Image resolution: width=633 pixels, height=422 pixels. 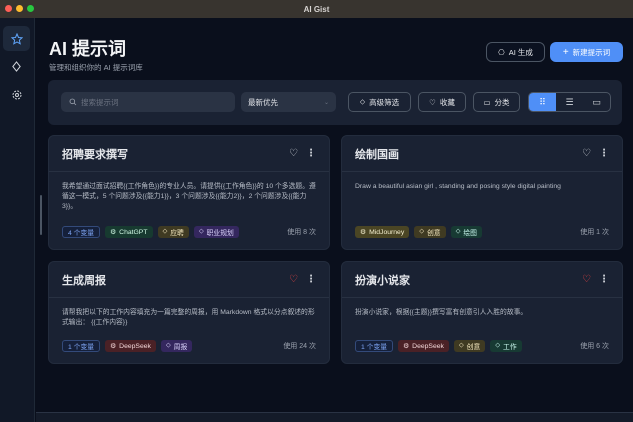 What do you see at coordinates (216, 232) in the screenshot?
I see `tag-badge: ⬦ 职业规划` at bounding box center [216, 232].